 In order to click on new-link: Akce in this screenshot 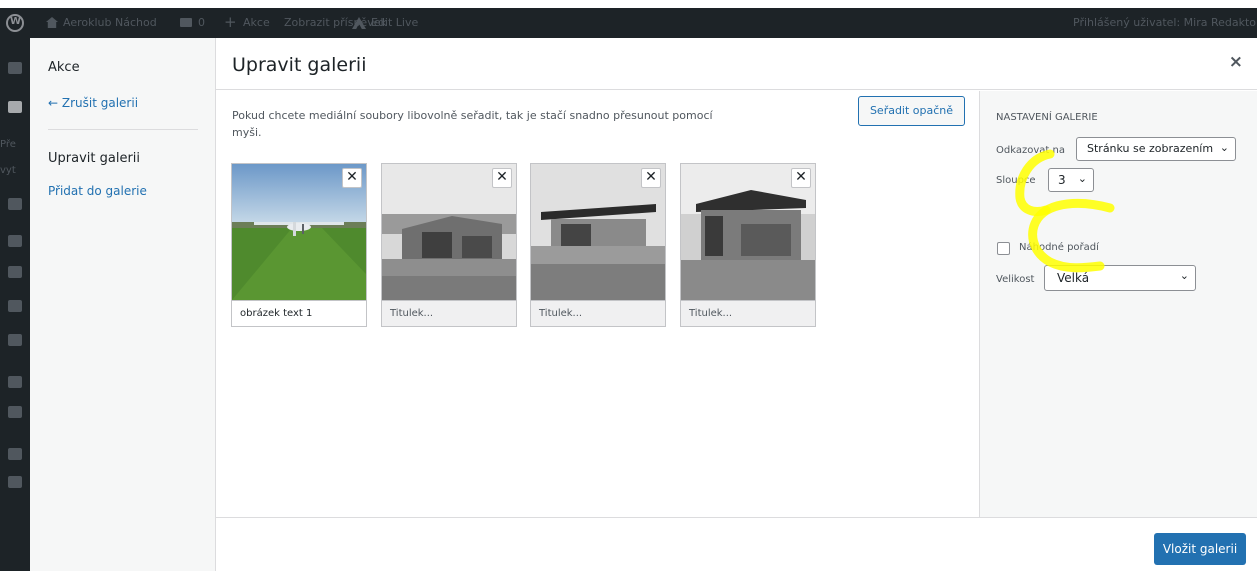, I will do `click(256, 22)`.